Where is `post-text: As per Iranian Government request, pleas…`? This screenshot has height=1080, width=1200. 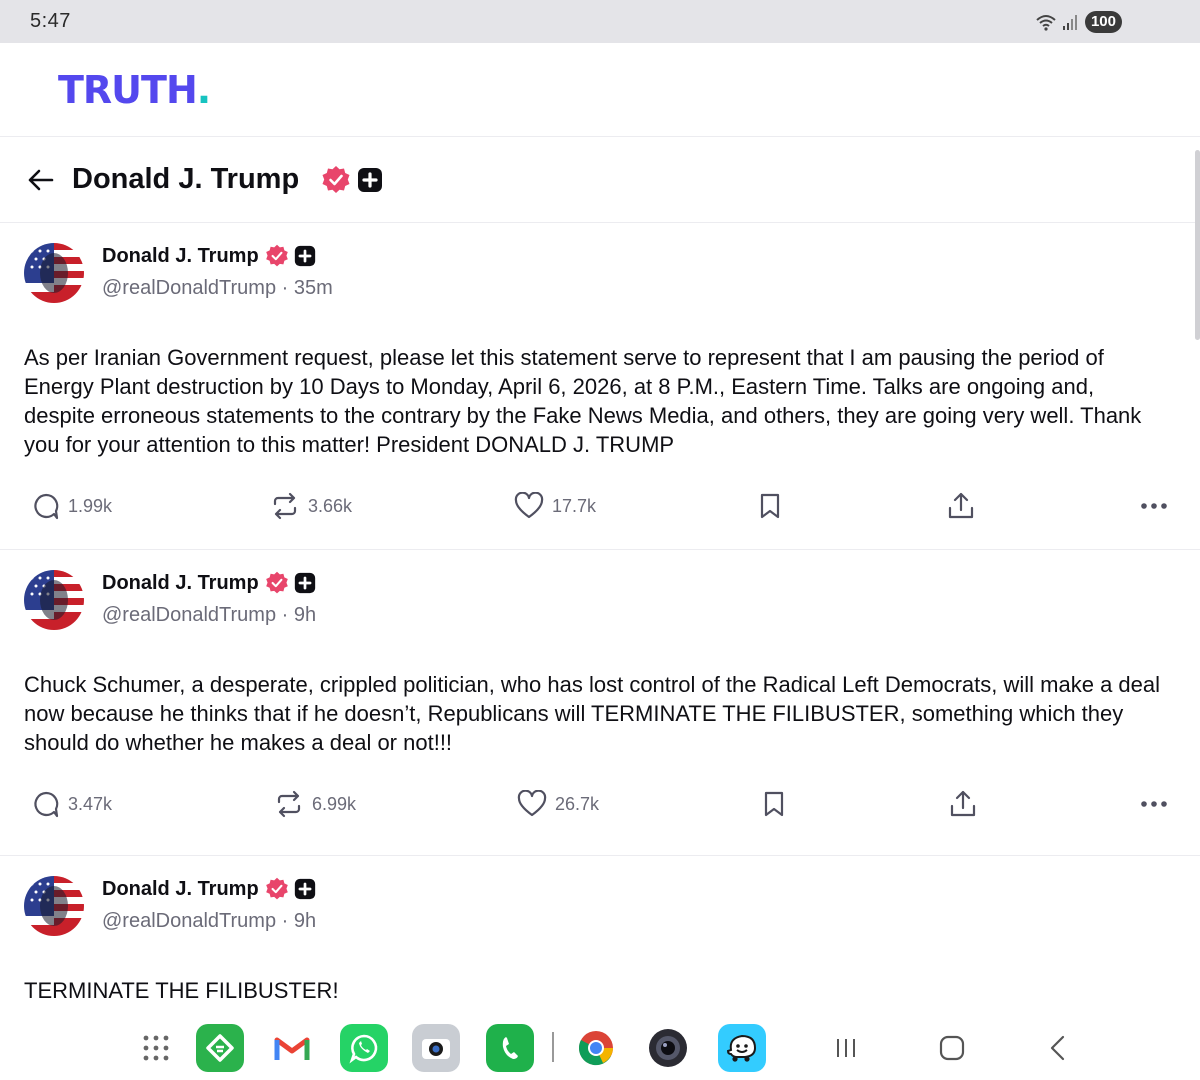
post-text: As per Iranian Government request, pleas… is located at coordinates (583, 401).